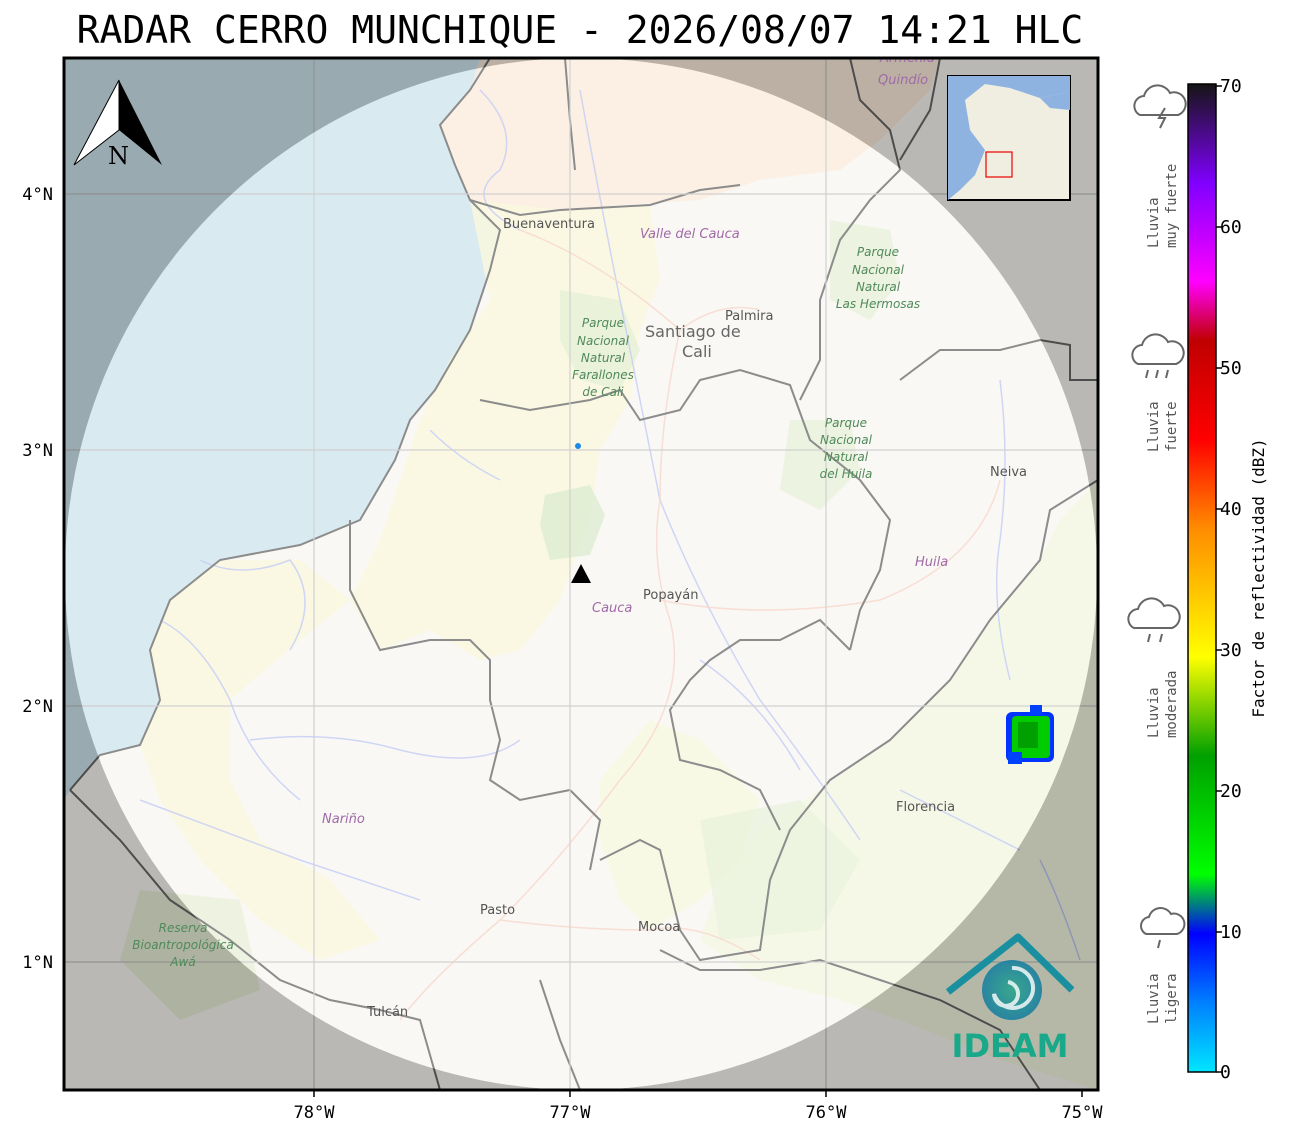  I want to click on label-neiva: Neiva, so click(1008, 472).